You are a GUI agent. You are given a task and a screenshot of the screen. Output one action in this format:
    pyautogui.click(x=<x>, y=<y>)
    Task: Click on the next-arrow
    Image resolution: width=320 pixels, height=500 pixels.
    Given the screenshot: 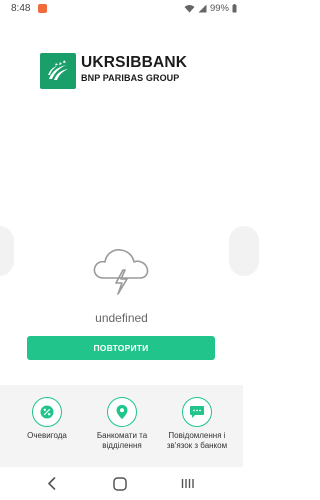 What is the action you would take?
    pyautogui.click(x=244, y=251)
    